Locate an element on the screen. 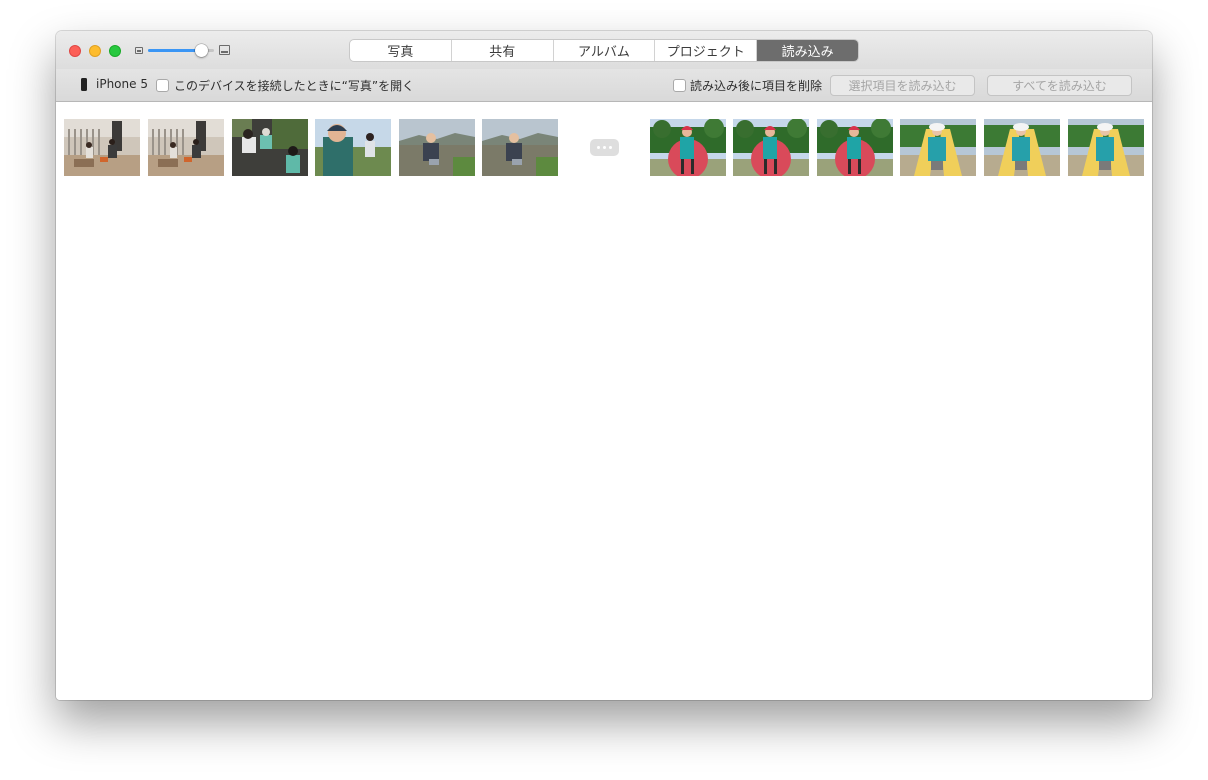 The height and width of the screenshot is (780, 1208). view-tabs: 写真 共有 アルバム プロジェクト 読み込み is located at coordinates (604, 50).